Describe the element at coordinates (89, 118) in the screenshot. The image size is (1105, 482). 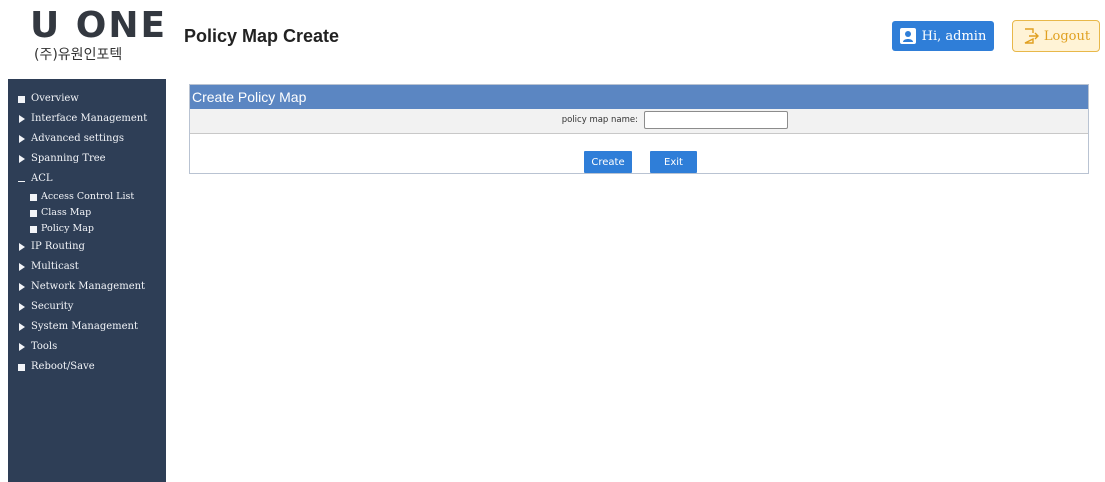
I see `sidebar-item-label: Interface Management` at that location.